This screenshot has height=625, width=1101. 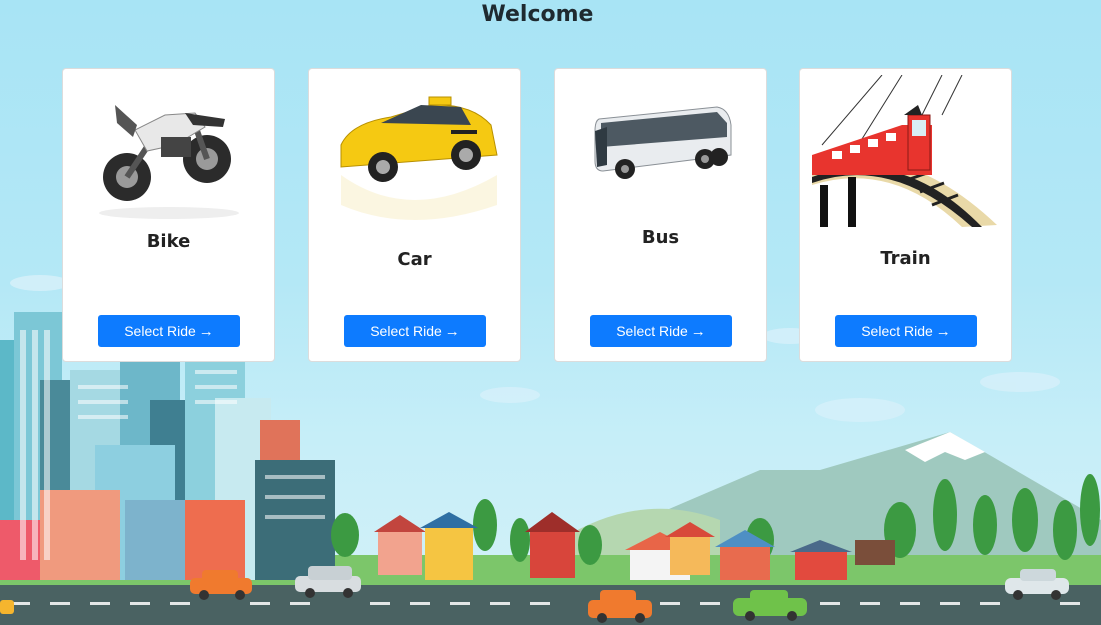 I want to click on motorbike-image, so click(x=169, y=151).